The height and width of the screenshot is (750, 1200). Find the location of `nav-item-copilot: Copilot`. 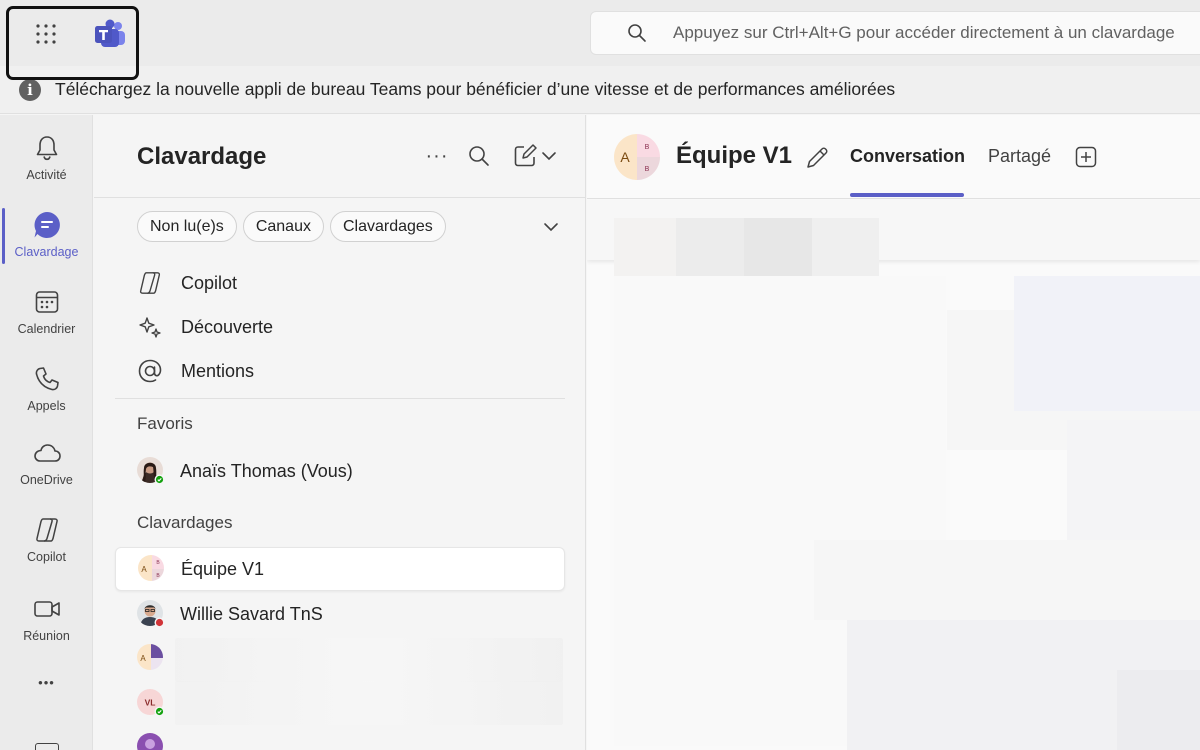

nav-item-copilot: Copilot is located at coordinates (187, 283).